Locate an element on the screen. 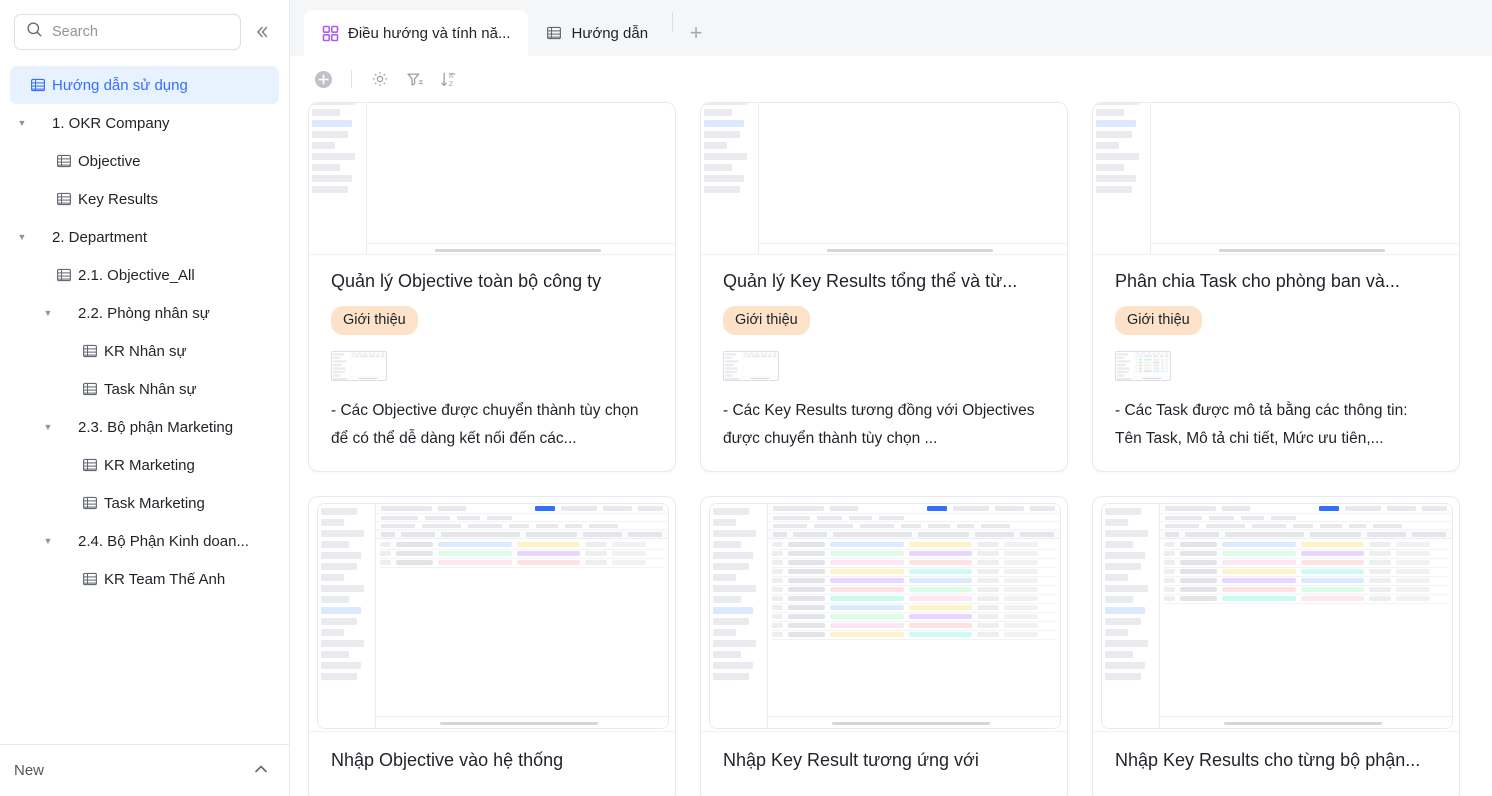 The image size is (1492, 796). card-3: Nhập Objective vào hệ thống is located at coordinates (492, 645).